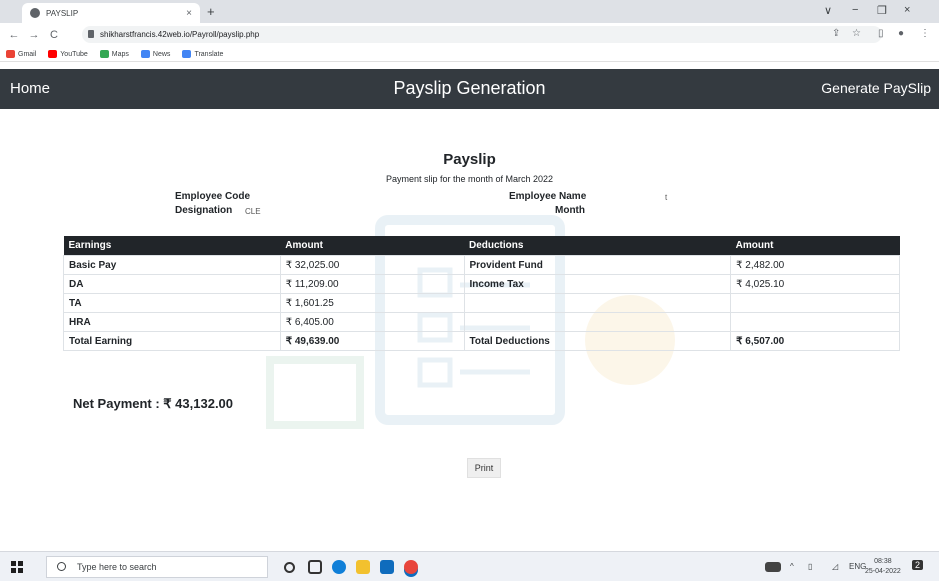 Image resolution: width=939 pixels, height=581 pixels. I want to click on clock-time: 08:38, so click(883, 561).